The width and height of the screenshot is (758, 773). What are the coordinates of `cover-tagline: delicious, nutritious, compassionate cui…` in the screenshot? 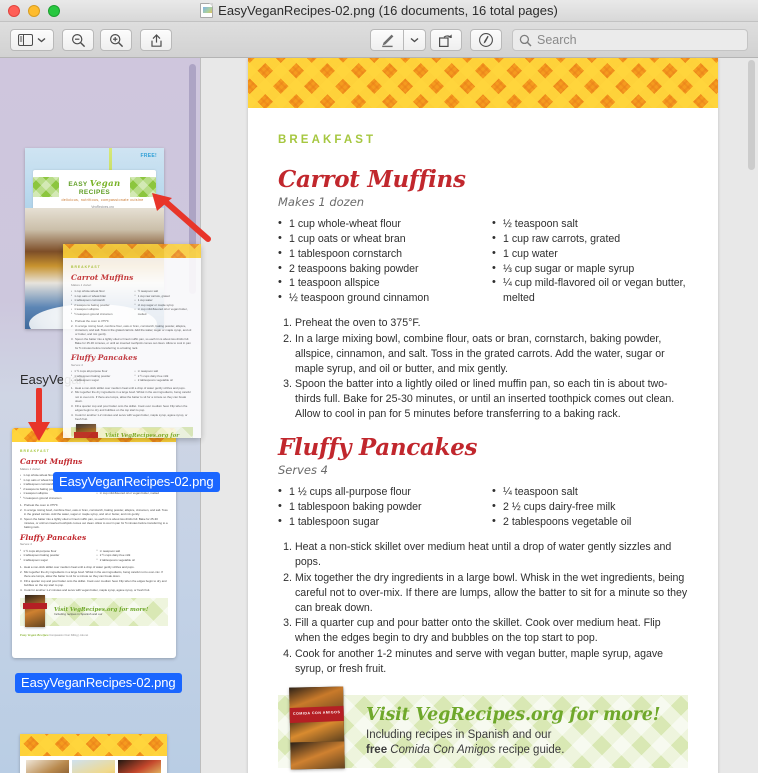 It's located at (102, 200).